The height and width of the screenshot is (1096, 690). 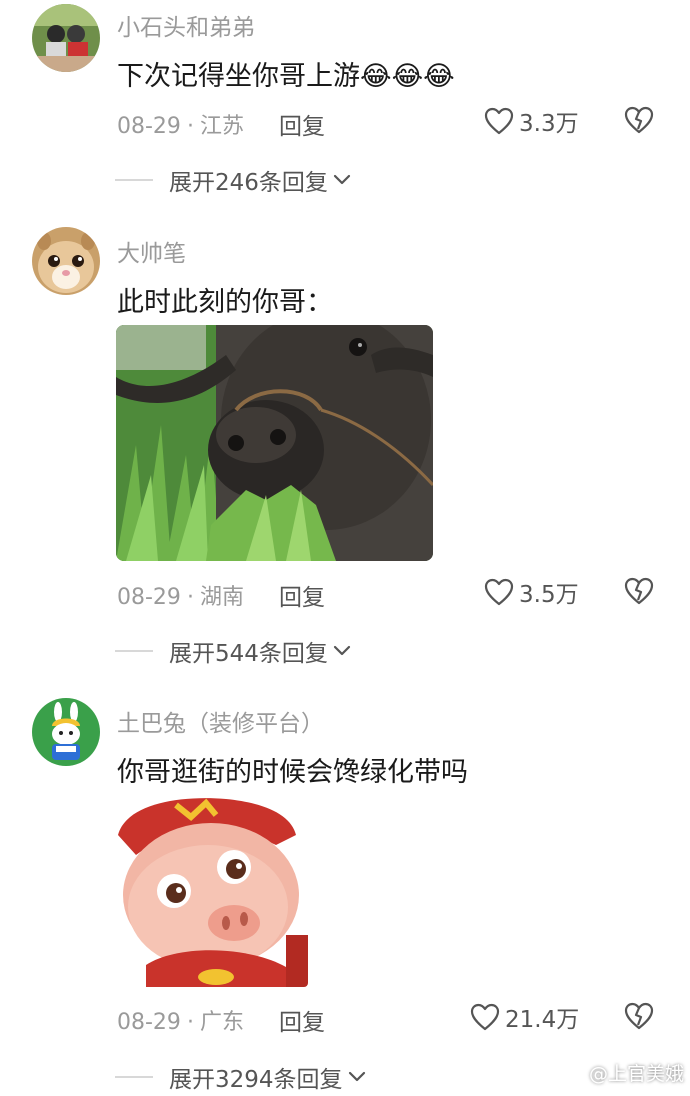 I want to click on like-count: 3.5万, so click(x=549, y=595).